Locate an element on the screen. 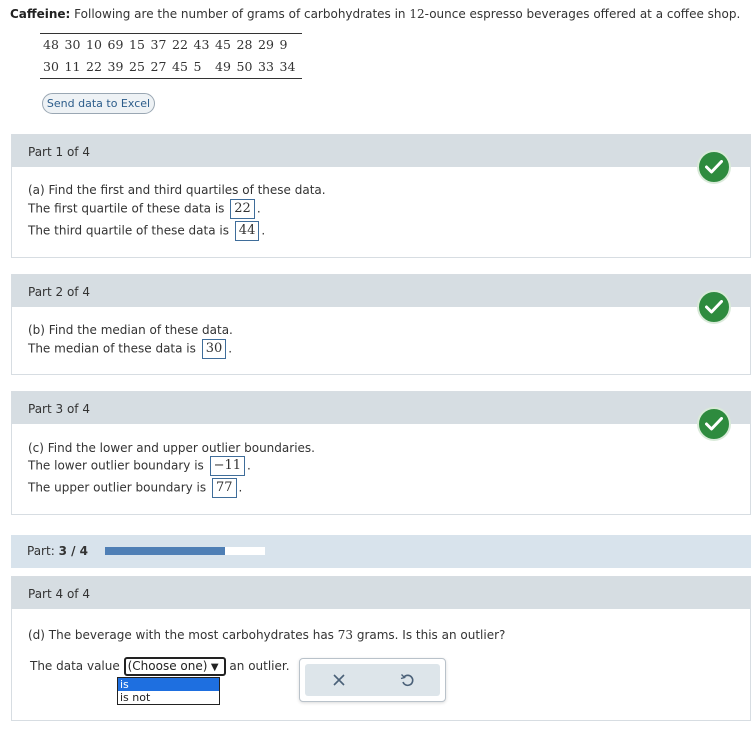 The height and width of the screenshot is (745, 751). progress-track is located at coordinates (185, 551).